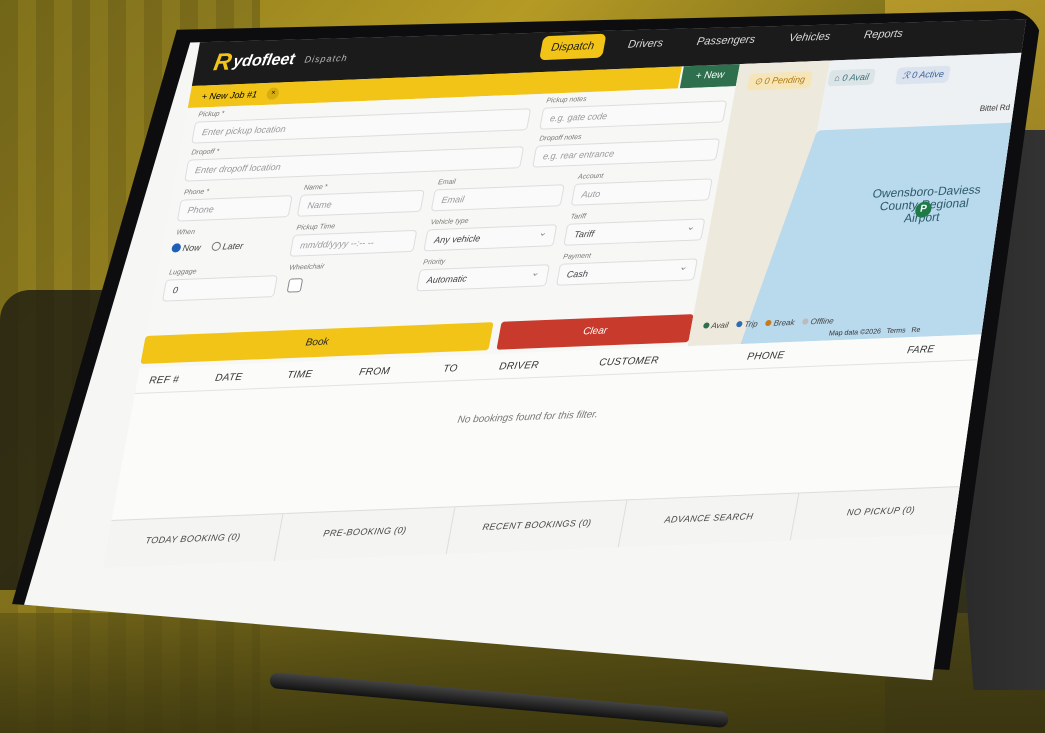  What do you see at coordinates (196, 192) in the screenshot?
I see `phone-label: Phone *` at bounding box center [196, 192].